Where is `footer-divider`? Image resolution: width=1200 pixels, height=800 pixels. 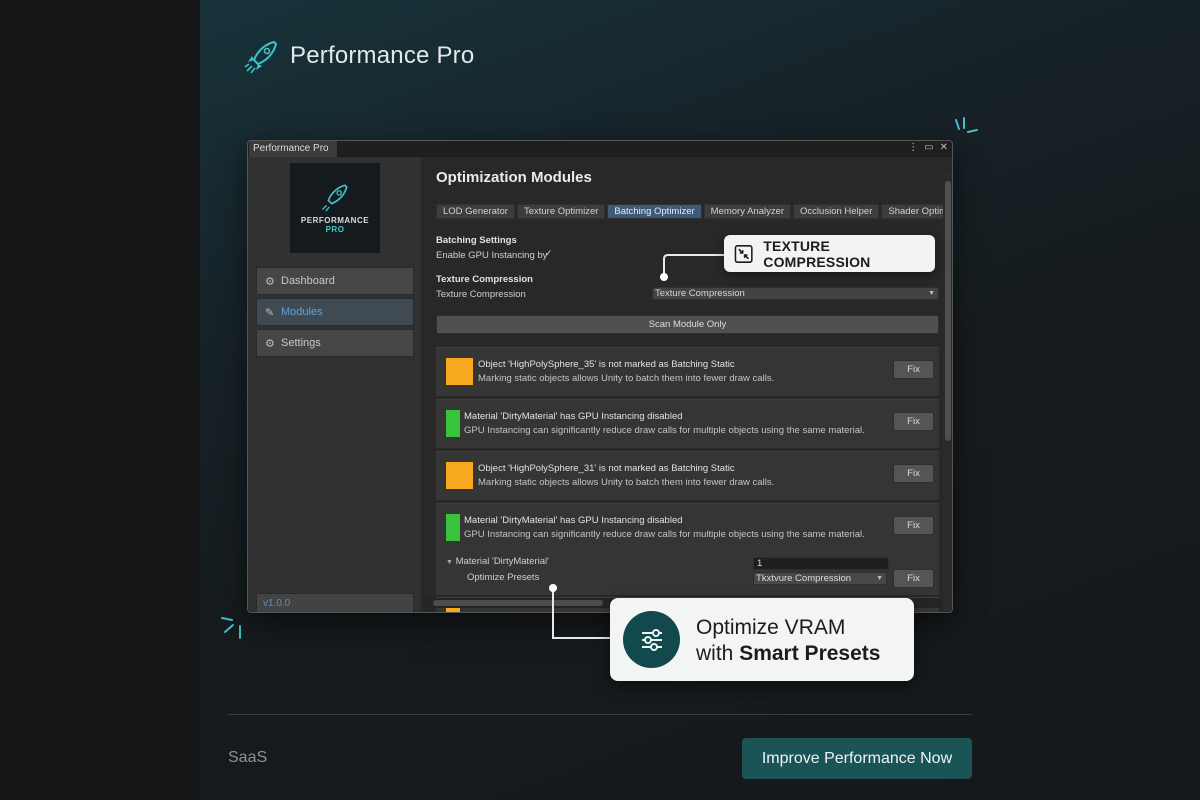 footer-divider is located at coordinates (600, 714).